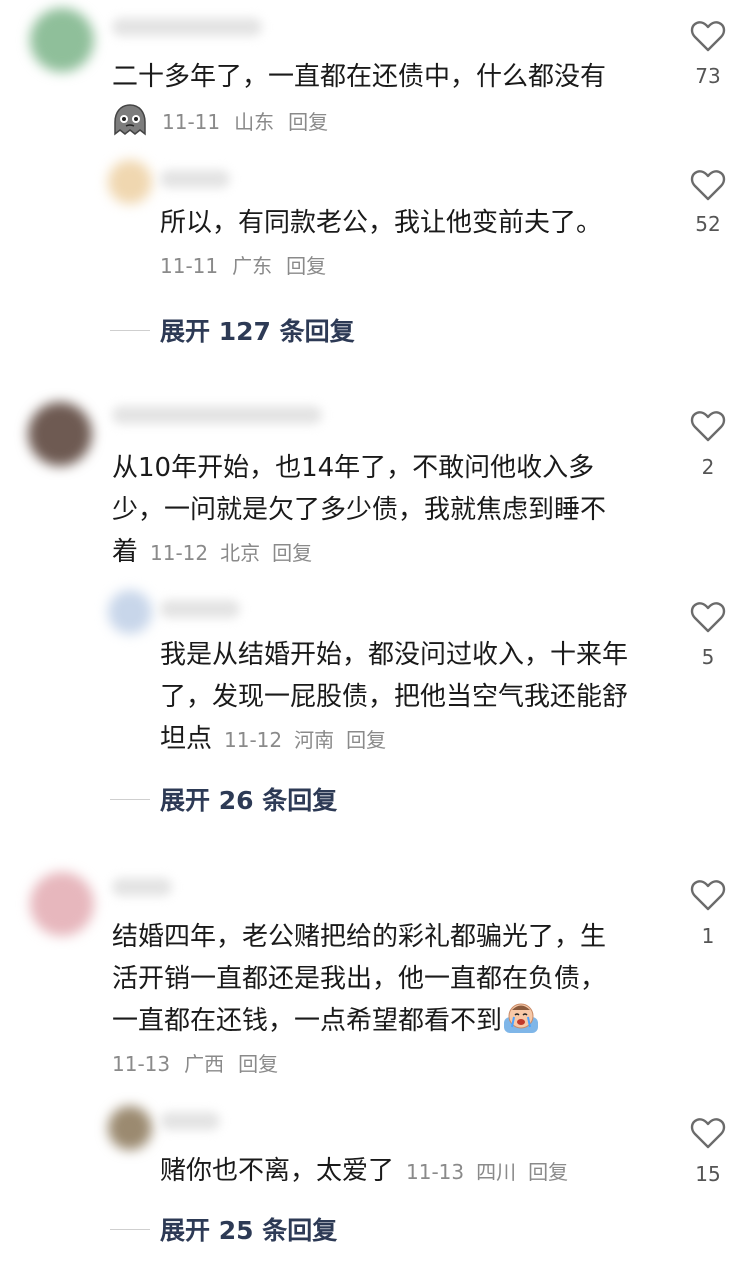 This screenshot has height=1280, width=756. What do you see at coordinates (708, 1174) in the screenshot?
I see `like-count: 15` at bounding box center [708, 1174].